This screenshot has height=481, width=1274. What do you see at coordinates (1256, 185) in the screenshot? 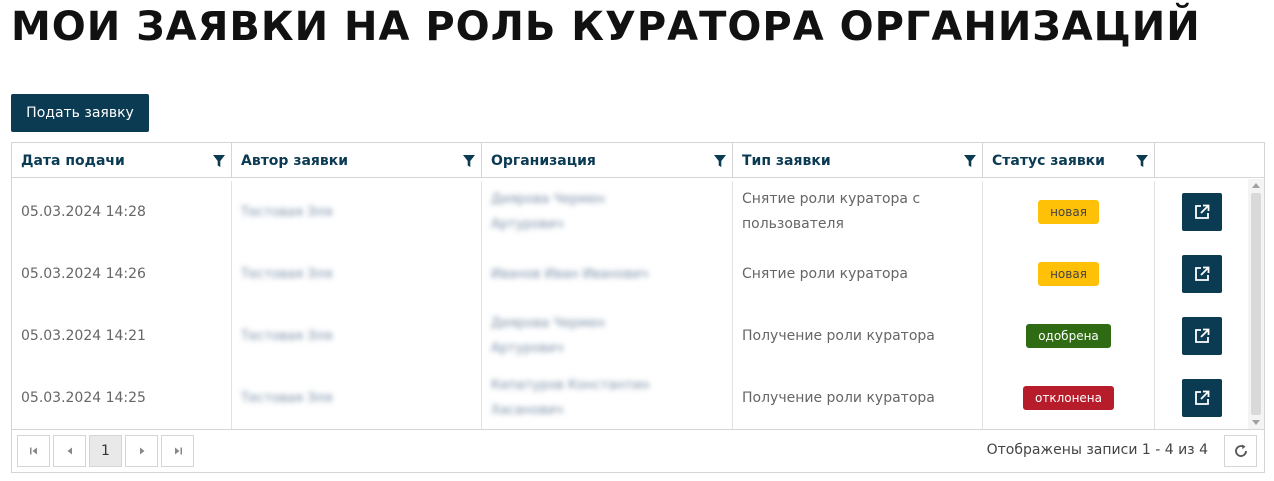
I see `scroll-up-arrow` at bounding box center [1256, 185].